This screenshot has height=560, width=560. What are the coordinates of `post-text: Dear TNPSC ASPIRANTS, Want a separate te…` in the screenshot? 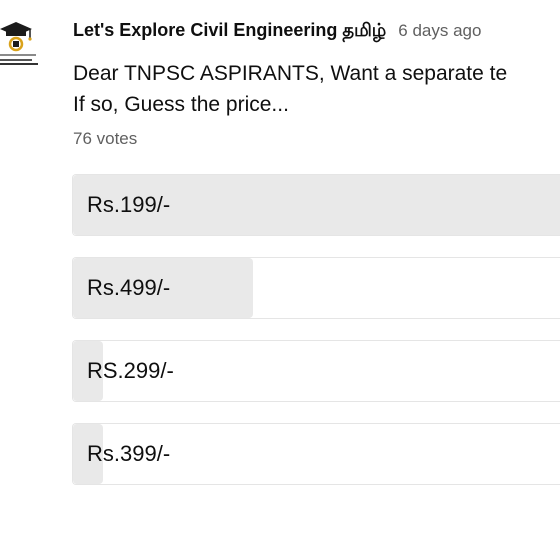 It's located at (290, 89).